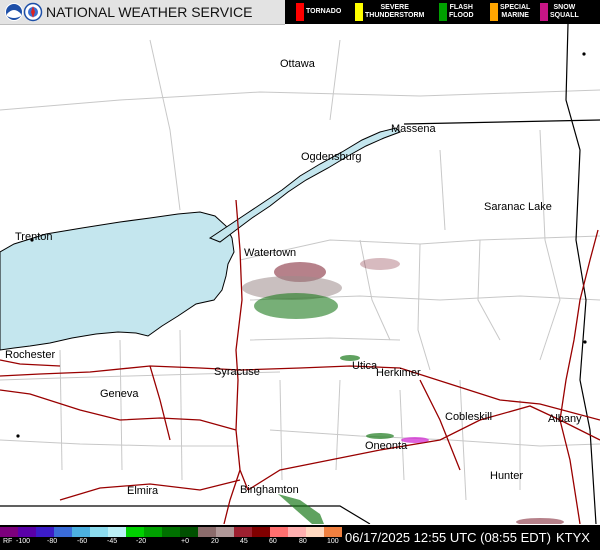  Describe the element at coordinates (112, 541) in the screenshot. I see `scale-tick: -45` at that location.